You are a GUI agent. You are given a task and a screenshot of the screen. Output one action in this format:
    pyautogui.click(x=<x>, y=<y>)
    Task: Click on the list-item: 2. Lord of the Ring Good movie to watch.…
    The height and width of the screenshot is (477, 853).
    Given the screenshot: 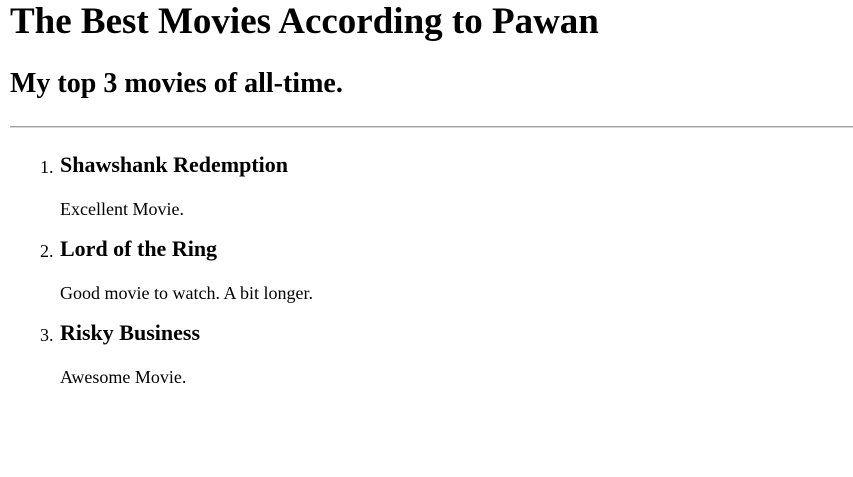 What is the action you would take?
    pyautogui.click(x=446, y=270)
    